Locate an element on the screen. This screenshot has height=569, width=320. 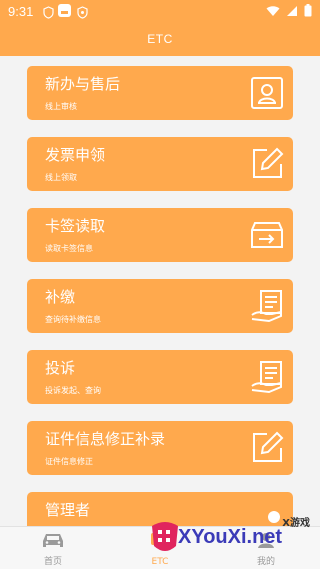
card-title: 新办与售后 is located at coordinates (83, 84).